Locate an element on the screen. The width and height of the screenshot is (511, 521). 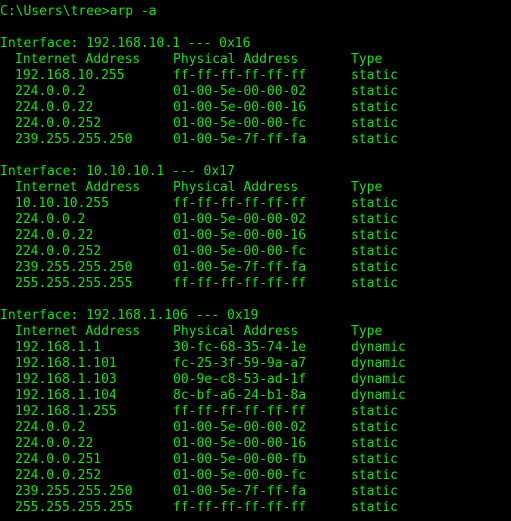
interface-header: Interface: 10.10.10.1 --- 0x17 is located at coordinates (117, 171).